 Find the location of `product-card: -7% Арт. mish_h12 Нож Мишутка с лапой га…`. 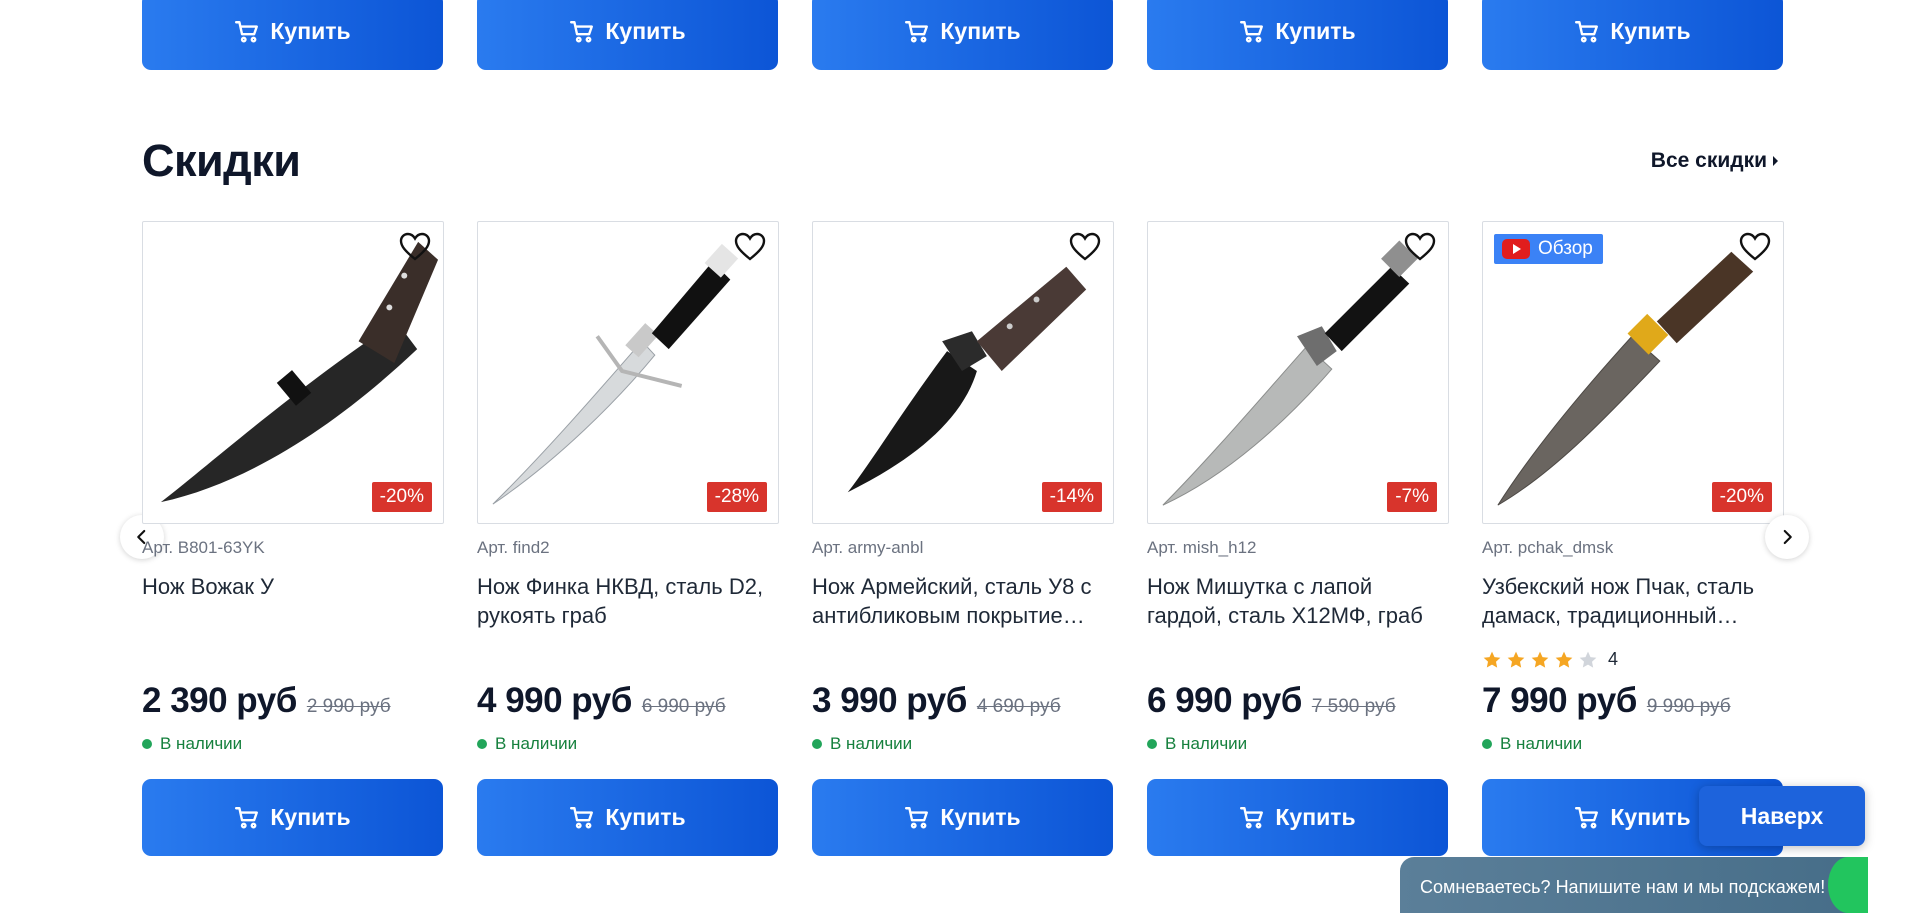

product-card: -7% Арт. mish_h12 Нож Мишутка с лапой га… is located at coordinates (1298, 487).